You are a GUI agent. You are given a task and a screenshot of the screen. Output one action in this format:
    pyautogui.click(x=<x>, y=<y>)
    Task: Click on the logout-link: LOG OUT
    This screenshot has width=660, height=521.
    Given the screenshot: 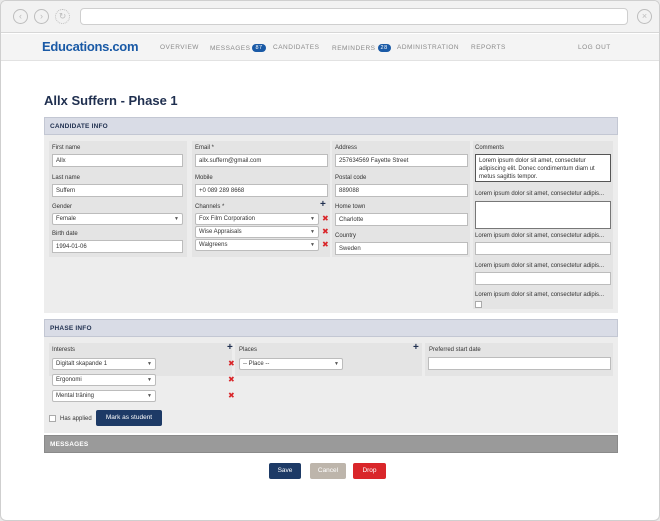 What is the action you would take?
    pyautogui.click(x=594, y=47)
    